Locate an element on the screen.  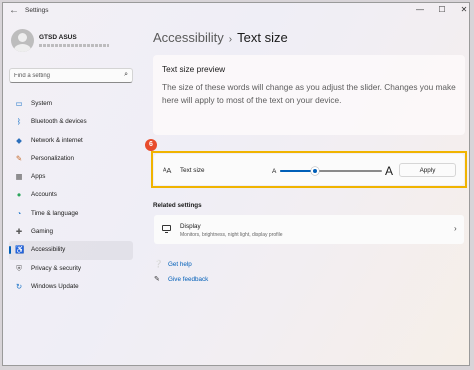
sidebar-item-accounts: ● Accounts is located at coordinates (71, 195).